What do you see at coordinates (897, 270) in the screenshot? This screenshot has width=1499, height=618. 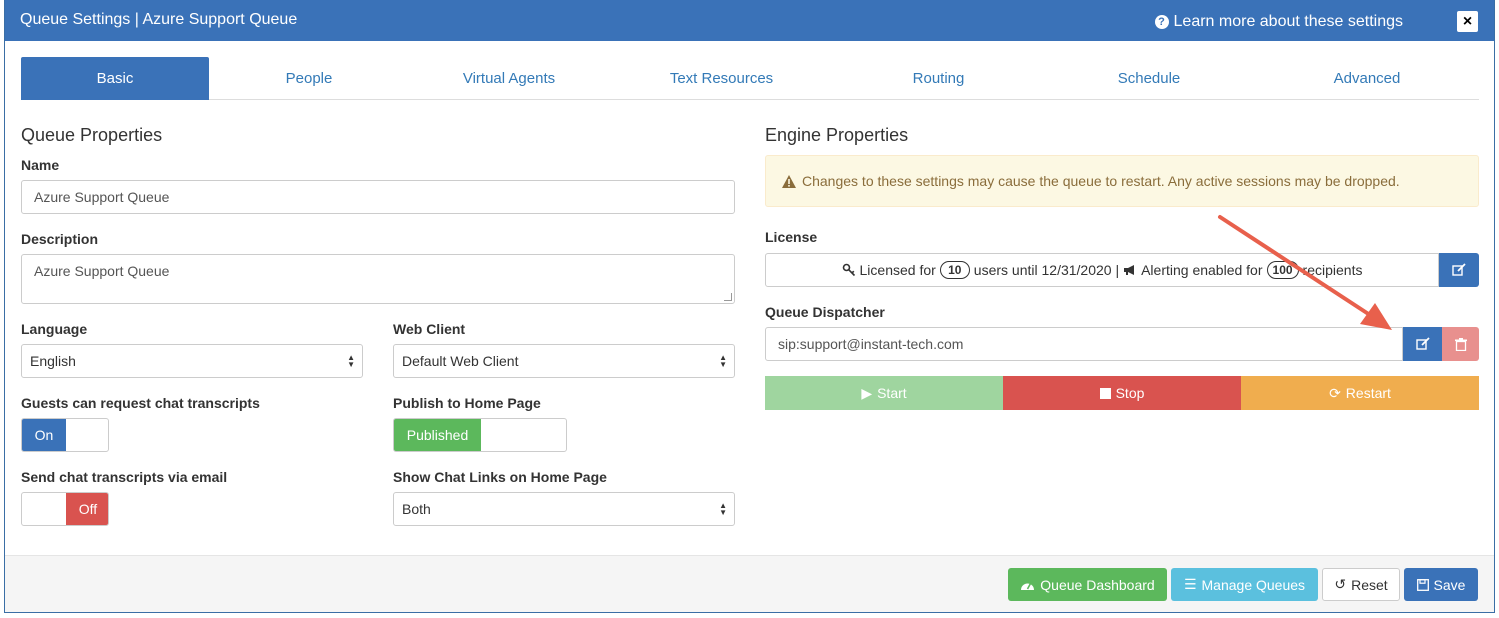 I see `license-text-1: Licensed for` at bounding box center [897, 270].